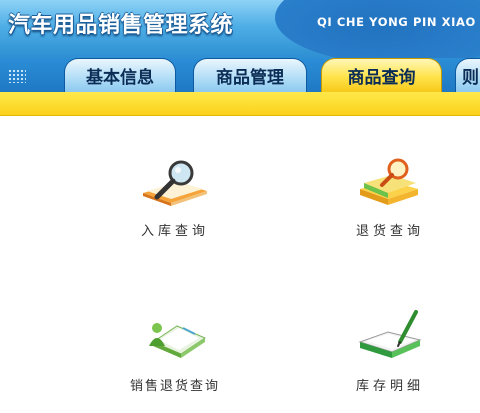 This screenshot has width=480, height=413. Describe the element at coordinates (121, 25) in the screenshot. I see `app-title: 汽车用品销售管理系统` at that location.